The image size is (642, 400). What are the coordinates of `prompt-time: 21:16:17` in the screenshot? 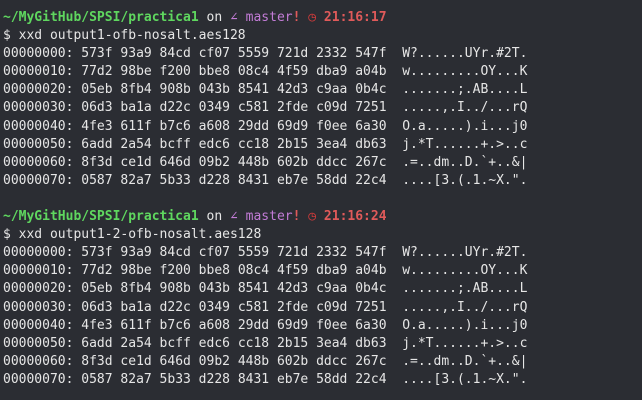 It's located at (355, 17).